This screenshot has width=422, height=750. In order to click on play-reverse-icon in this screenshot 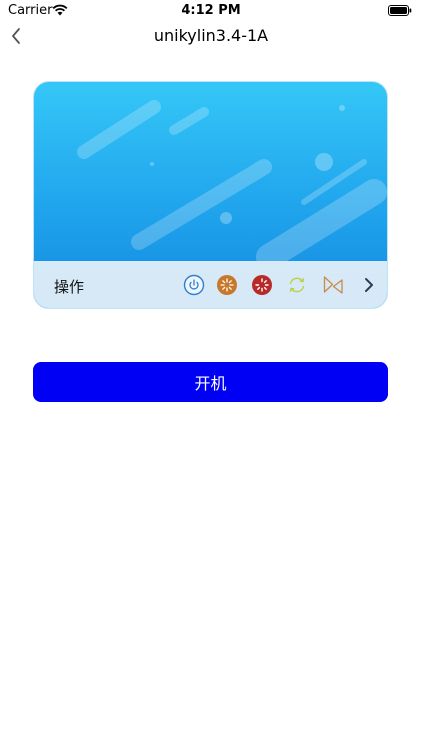, I will do `click(333, 285)`.